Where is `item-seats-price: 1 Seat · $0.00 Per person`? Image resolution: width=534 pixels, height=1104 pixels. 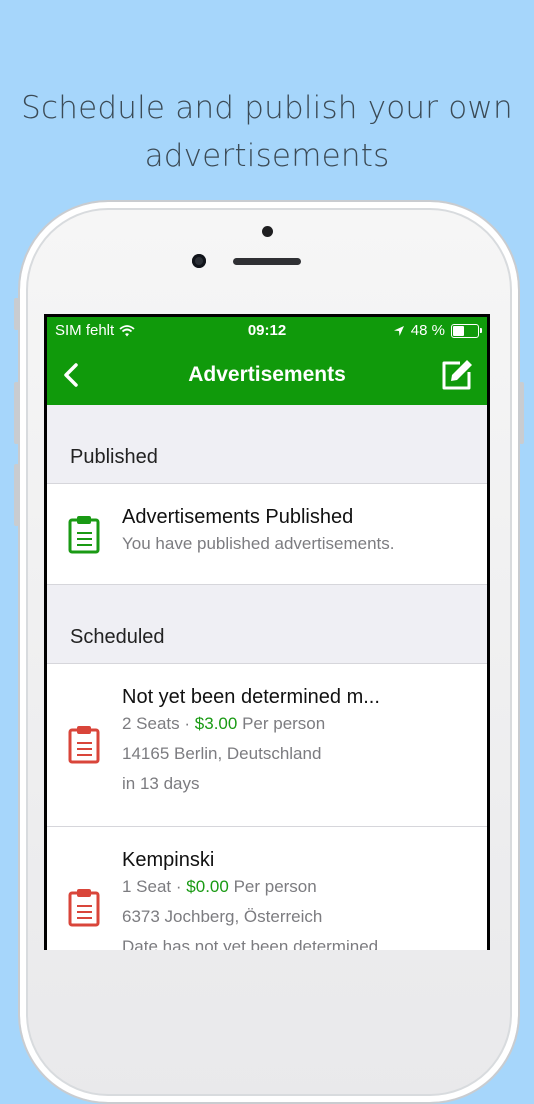 item-seats-price: 1 Seat · $0.00 Per person is located at coordinates (299, 887).